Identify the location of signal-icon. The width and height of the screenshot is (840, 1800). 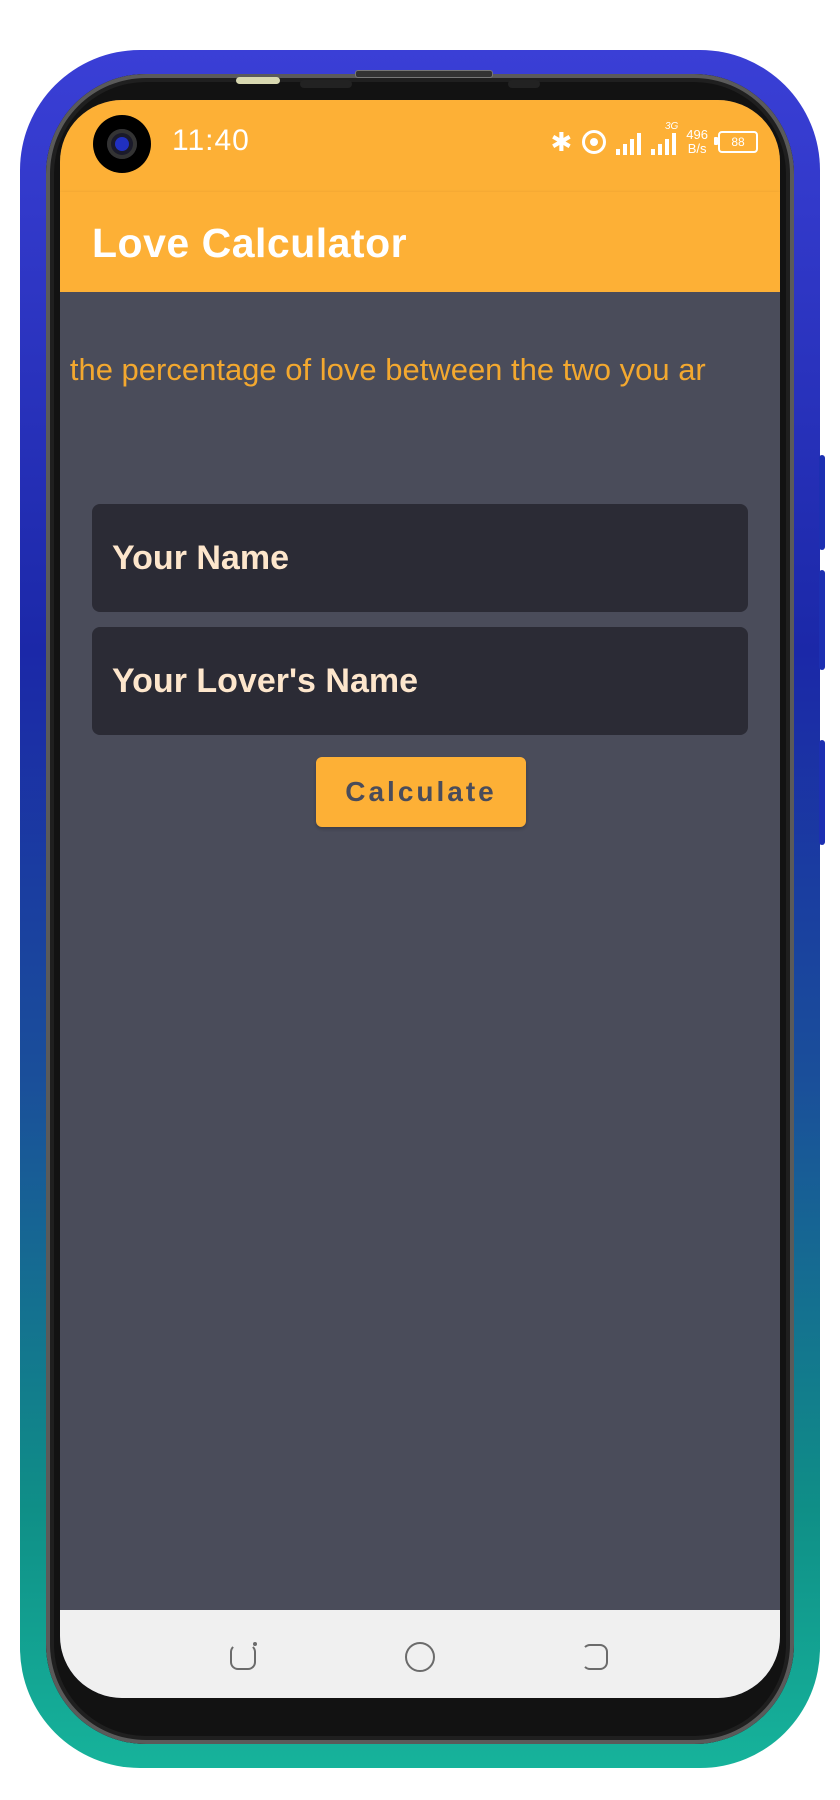
(629, 142).